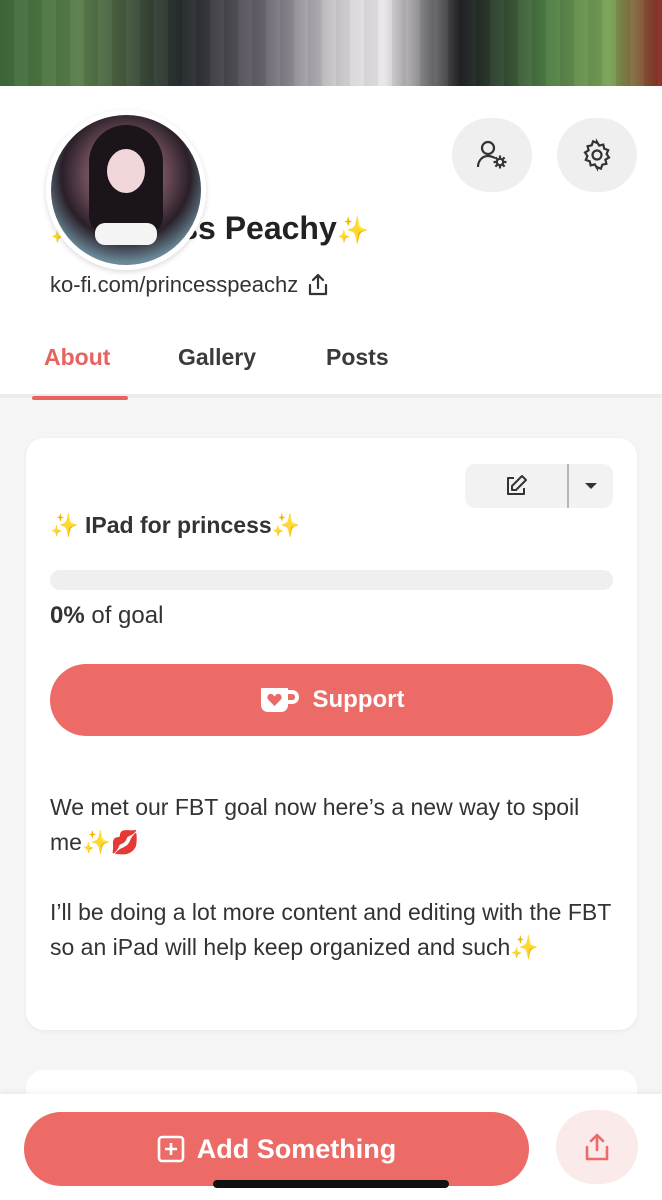 The height and width of the screenshot is (1200, 662). Describe the element at coordinates (178, 525) in the screenshot. I see `goal-title-text: IPad for princess` at that location.